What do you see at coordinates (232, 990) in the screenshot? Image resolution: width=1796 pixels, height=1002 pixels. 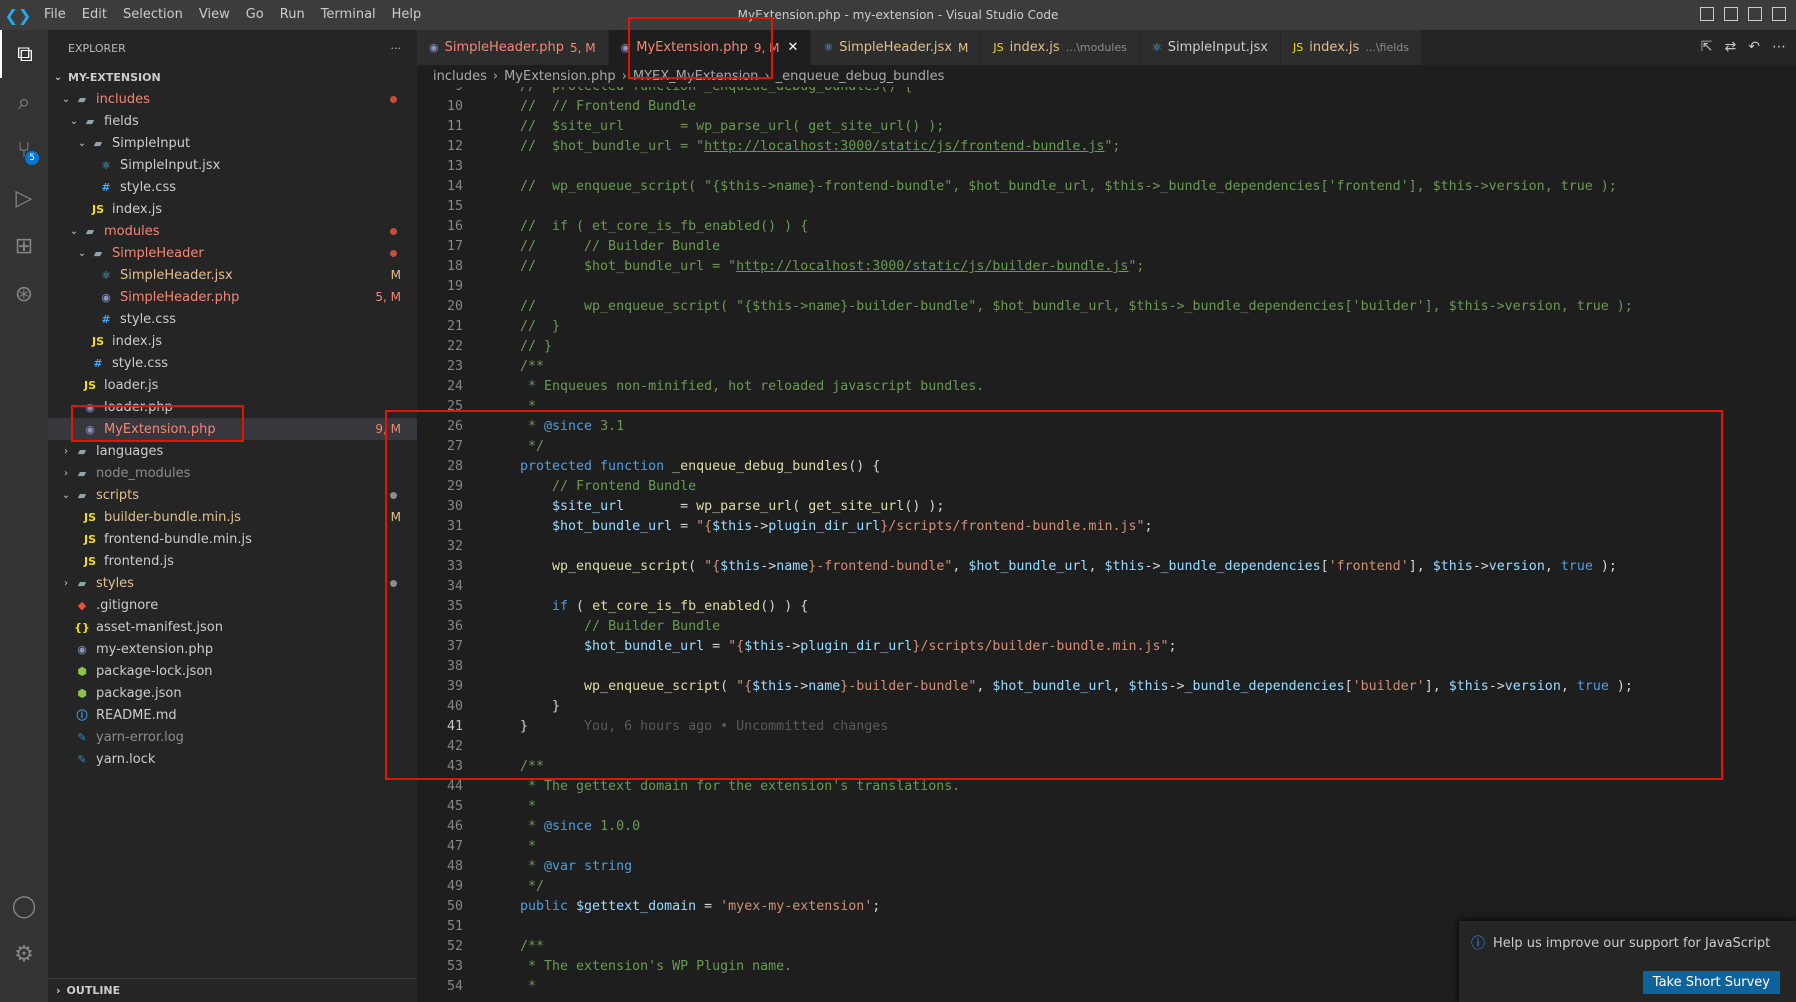 I see `outline-section: › OUTLINE` at bounding box center [232, 990].